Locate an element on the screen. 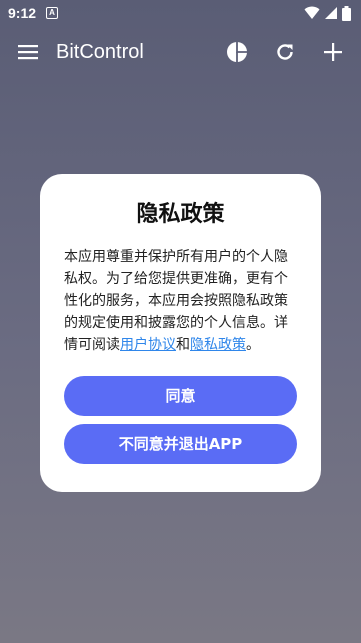  app-bar: BitControl is located at coordinates (180, 52).